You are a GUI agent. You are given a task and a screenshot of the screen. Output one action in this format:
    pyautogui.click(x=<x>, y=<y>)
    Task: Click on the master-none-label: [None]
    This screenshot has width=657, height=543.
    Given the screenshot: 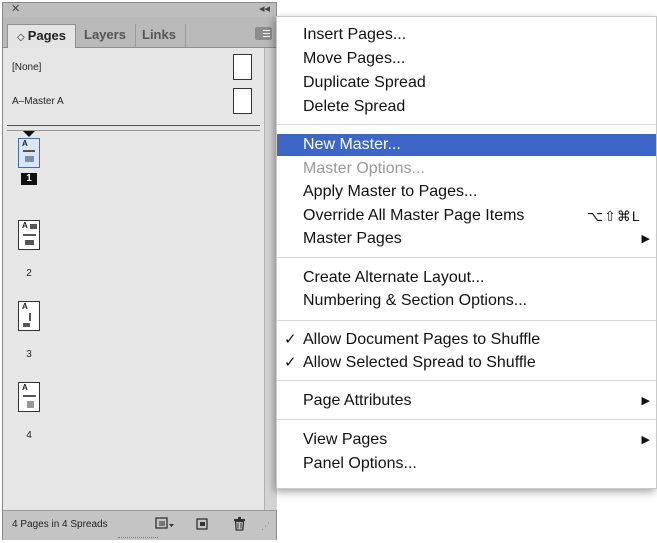 What is the action you would take?
    pyautogui.click(x=27, y=67)
    